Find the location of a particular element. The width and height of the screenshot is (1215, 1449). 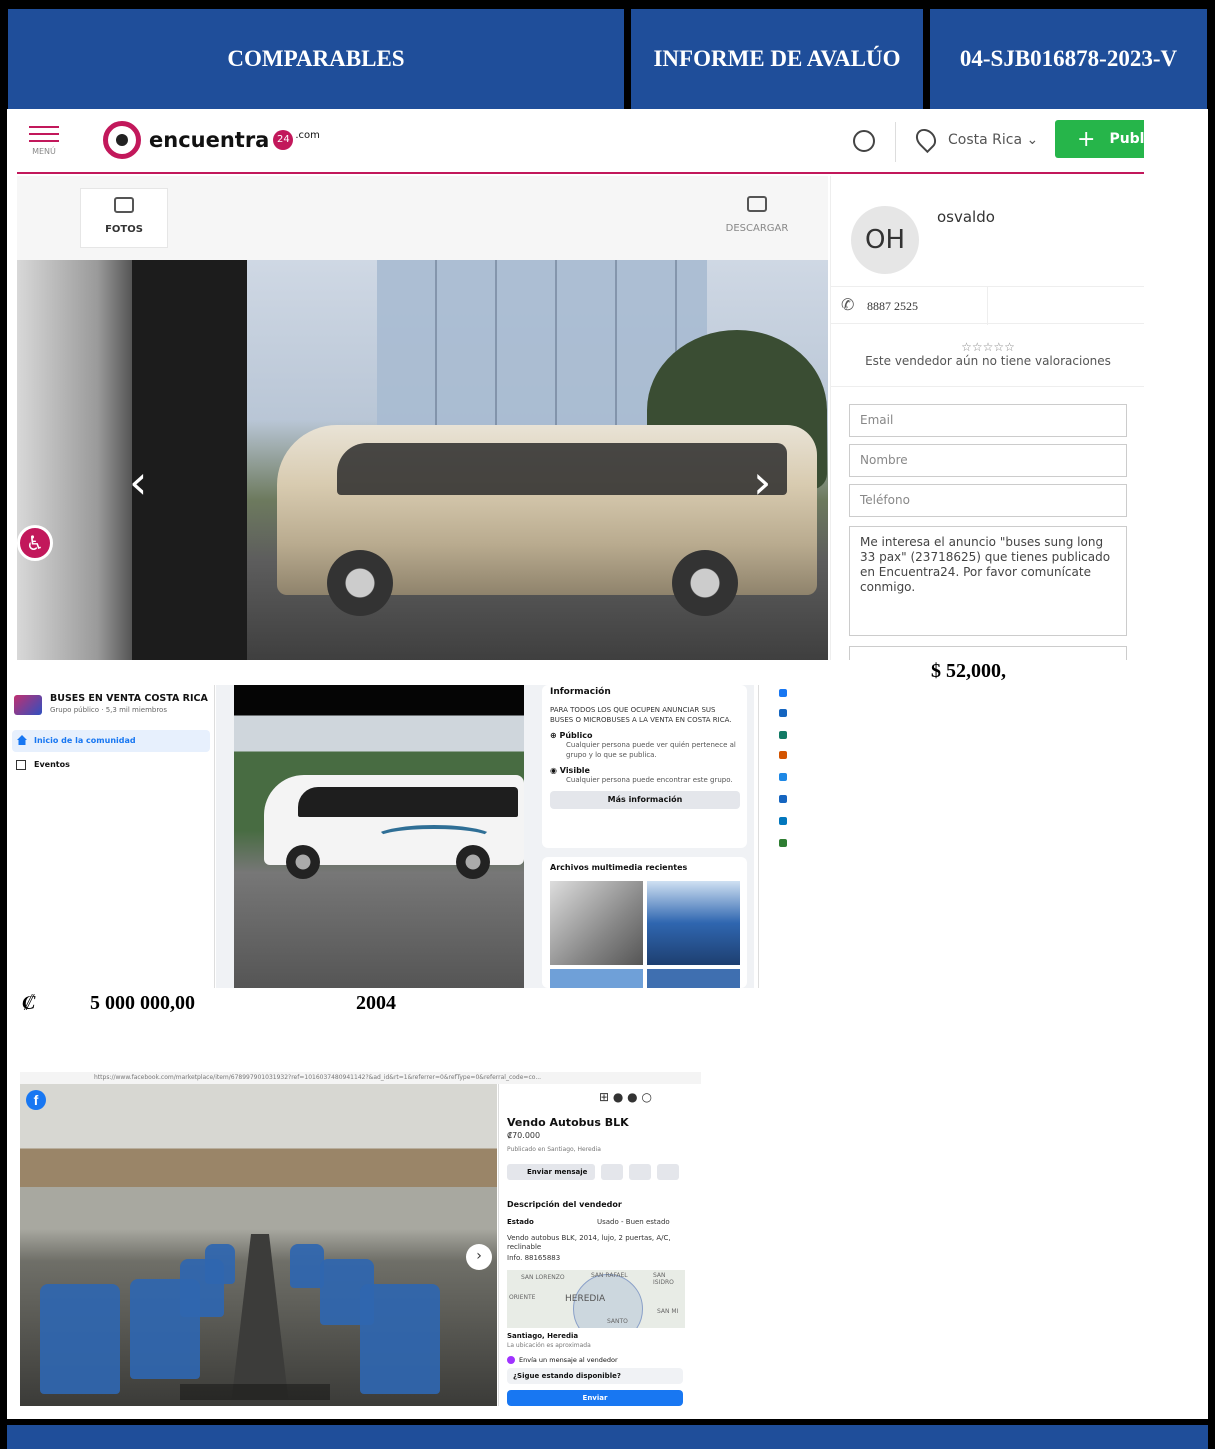

more-info-button: Más información is located at coordinates (645, 800).